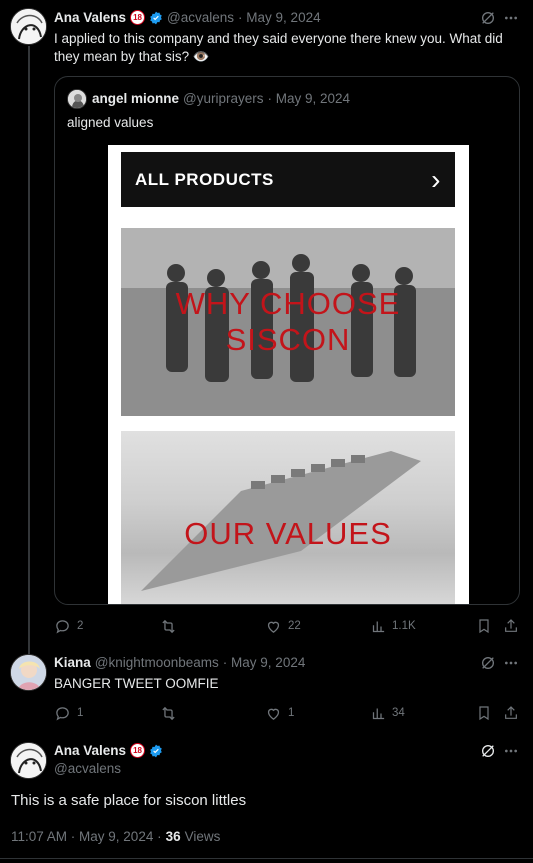 The image size is (533, 863). What do you see at coordinates (288, 533) in the screenshot?
I see `our-values-label: OUR VALUES` at bounding box center [288, 533].